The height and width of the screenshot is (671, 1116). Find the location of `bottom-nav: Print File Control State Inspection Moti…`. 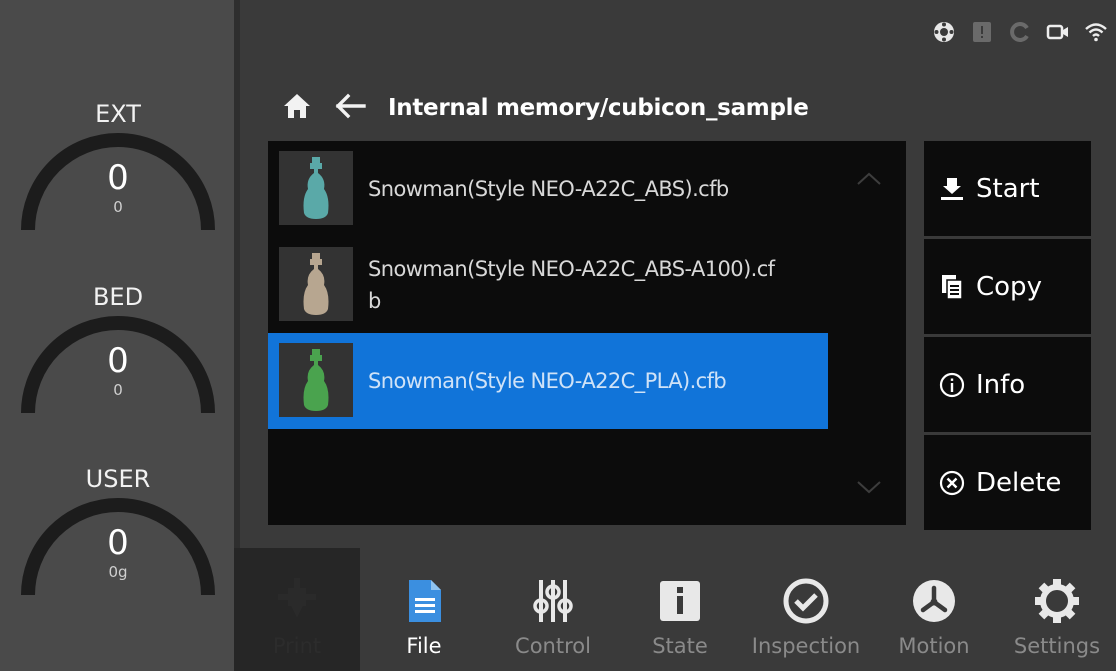

bottom-nav: Print File Control State Inspection Moti… is located at coordinates (675, 609).